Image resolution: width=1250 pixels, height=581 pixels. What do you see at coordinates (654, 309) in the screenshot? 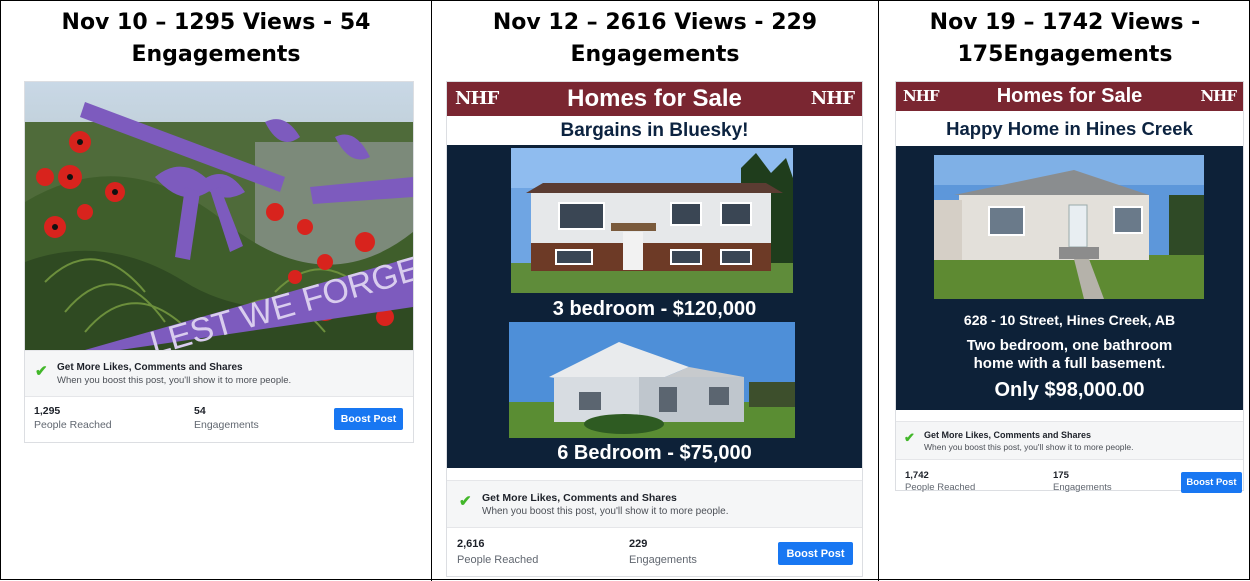
I see `caption-1: 3 bedroom - $120,000` at bounding box center [654, 309].